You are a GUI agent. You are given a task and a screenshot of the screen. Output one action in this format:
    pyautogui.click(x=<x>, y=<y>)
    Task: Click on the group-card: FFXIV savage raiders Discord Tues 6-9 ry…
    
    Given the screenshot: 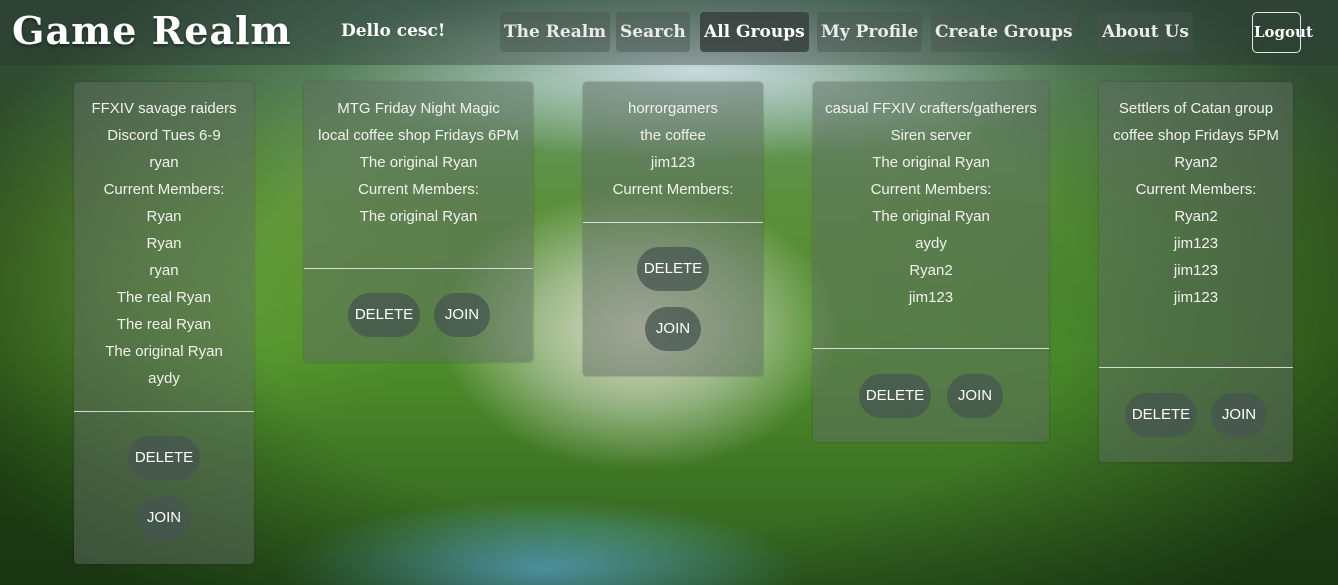 What is the action you would take?
    pyautogui.click(x=164, y=323)
    